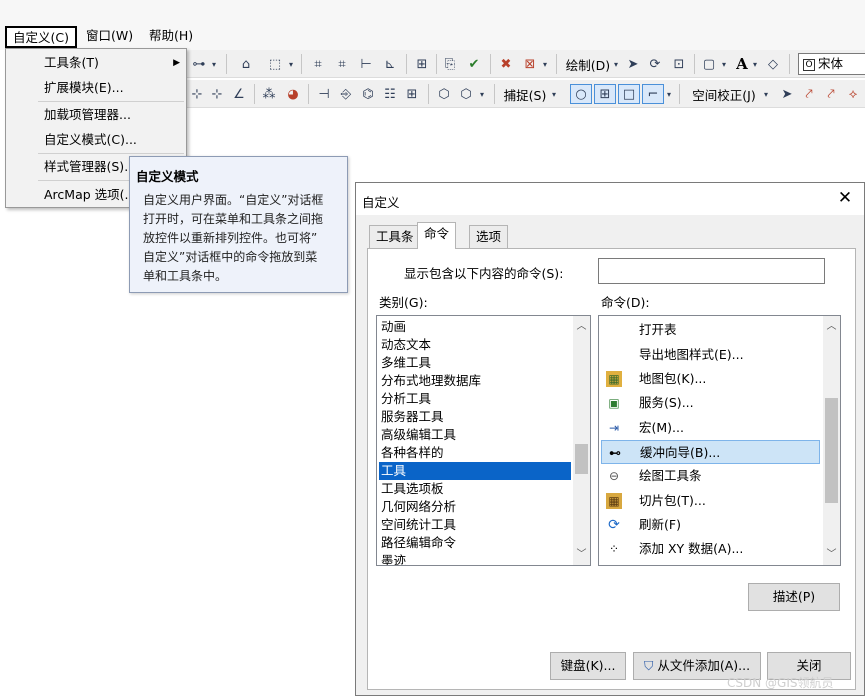  I want to click on identity-link-icon: ⟡, so click(853, 94).